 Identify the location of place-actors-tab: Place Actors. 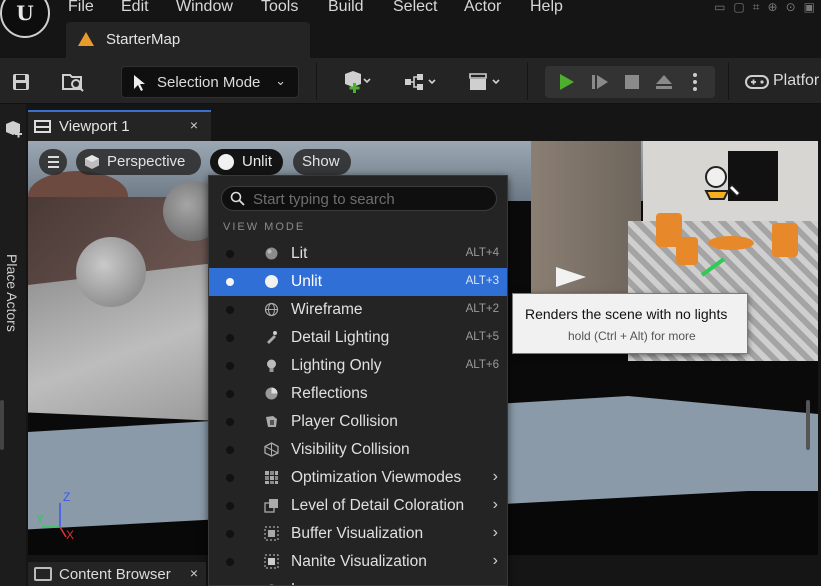
(12, 304).